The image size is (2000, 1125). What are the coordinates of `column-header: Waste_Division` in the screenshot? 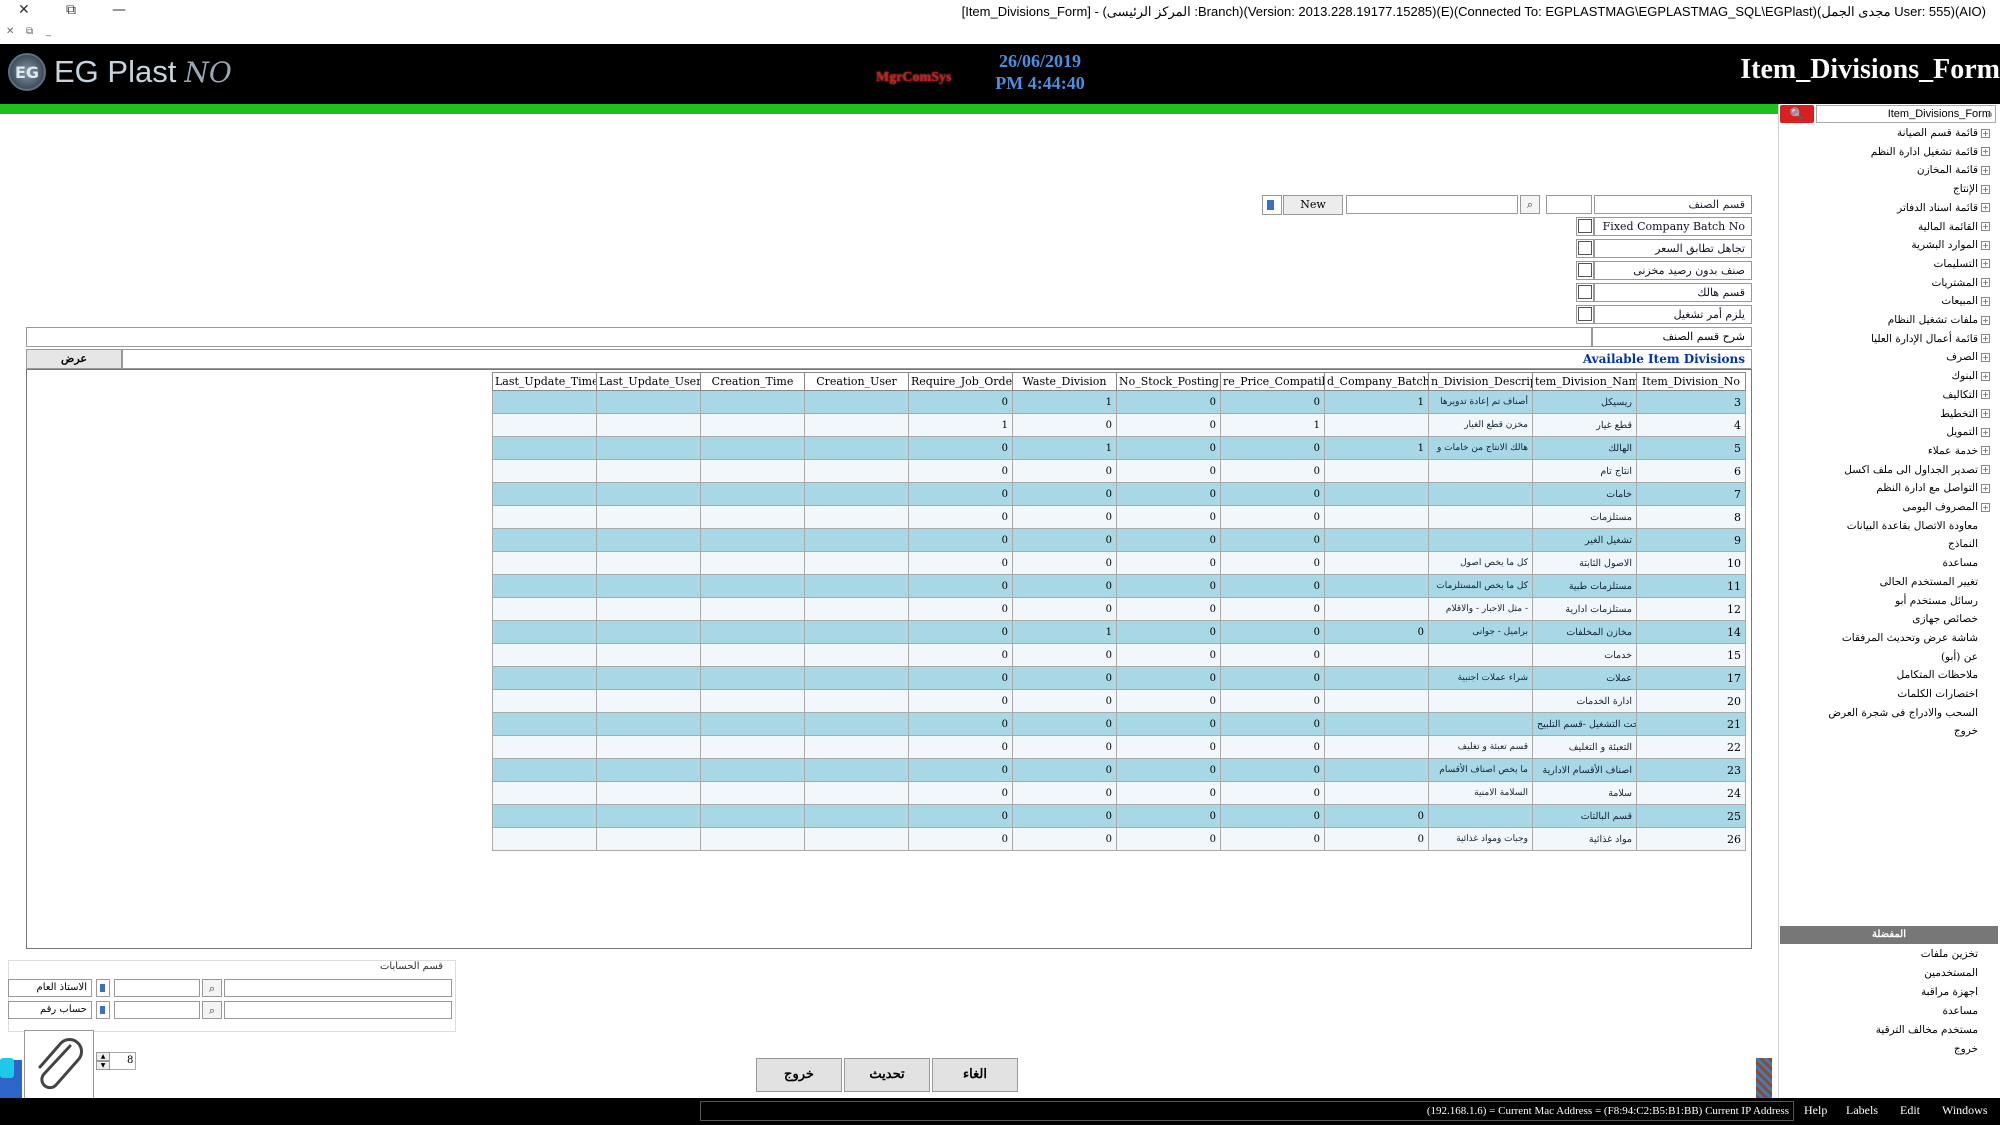 It's located at (1064, 381).